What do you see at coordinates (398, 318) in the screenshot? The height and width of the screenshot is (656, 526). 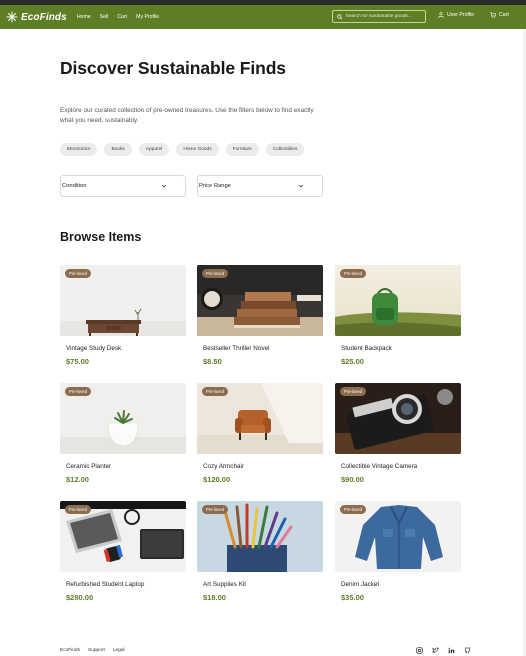 I see `product-card-student-backpack: Pre-loved Student Backpack $25.00` at bounding box center [398, 318].